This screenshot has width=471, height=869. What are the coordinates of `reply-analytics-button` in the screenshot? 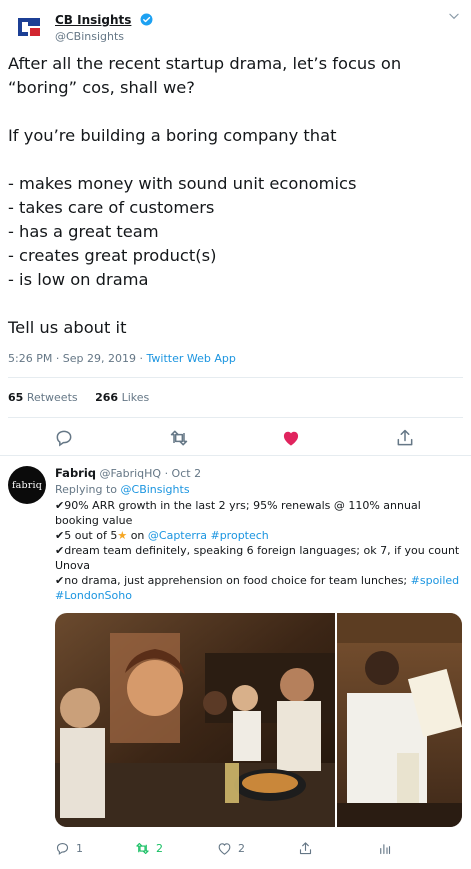 It's located at (384, 848).